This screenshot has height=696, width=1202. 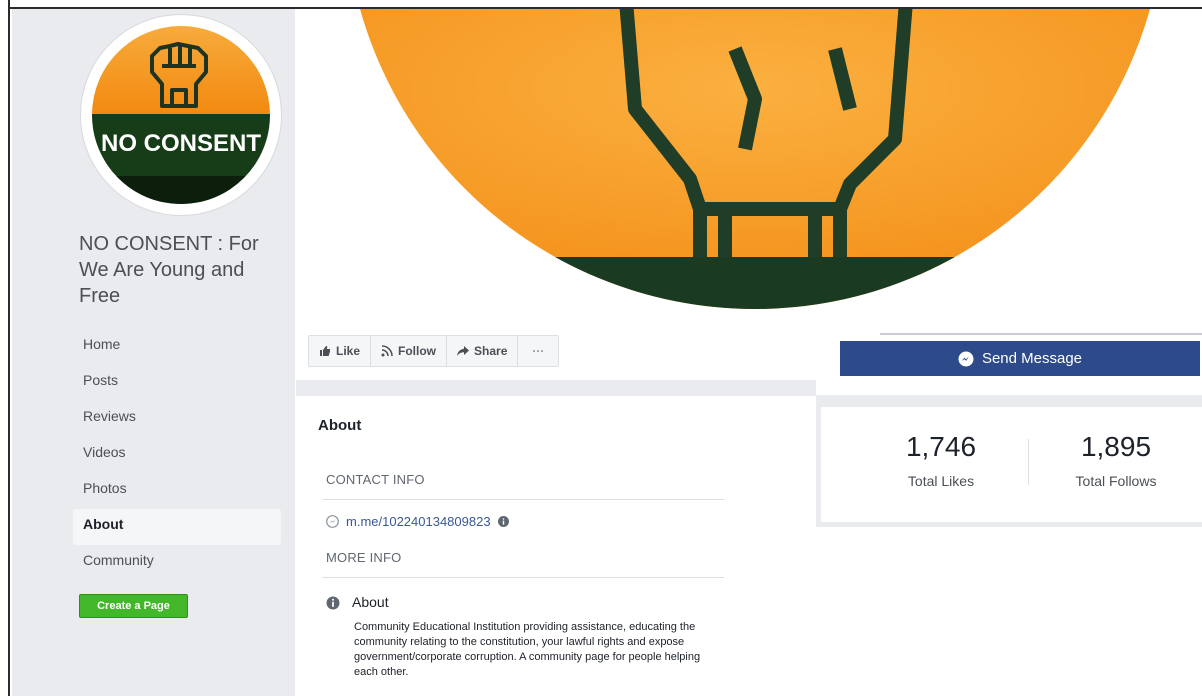 I want to click on stats-card: 1,746 Total Likes 1,895 Total Follows, so click(x=1009, y=467).